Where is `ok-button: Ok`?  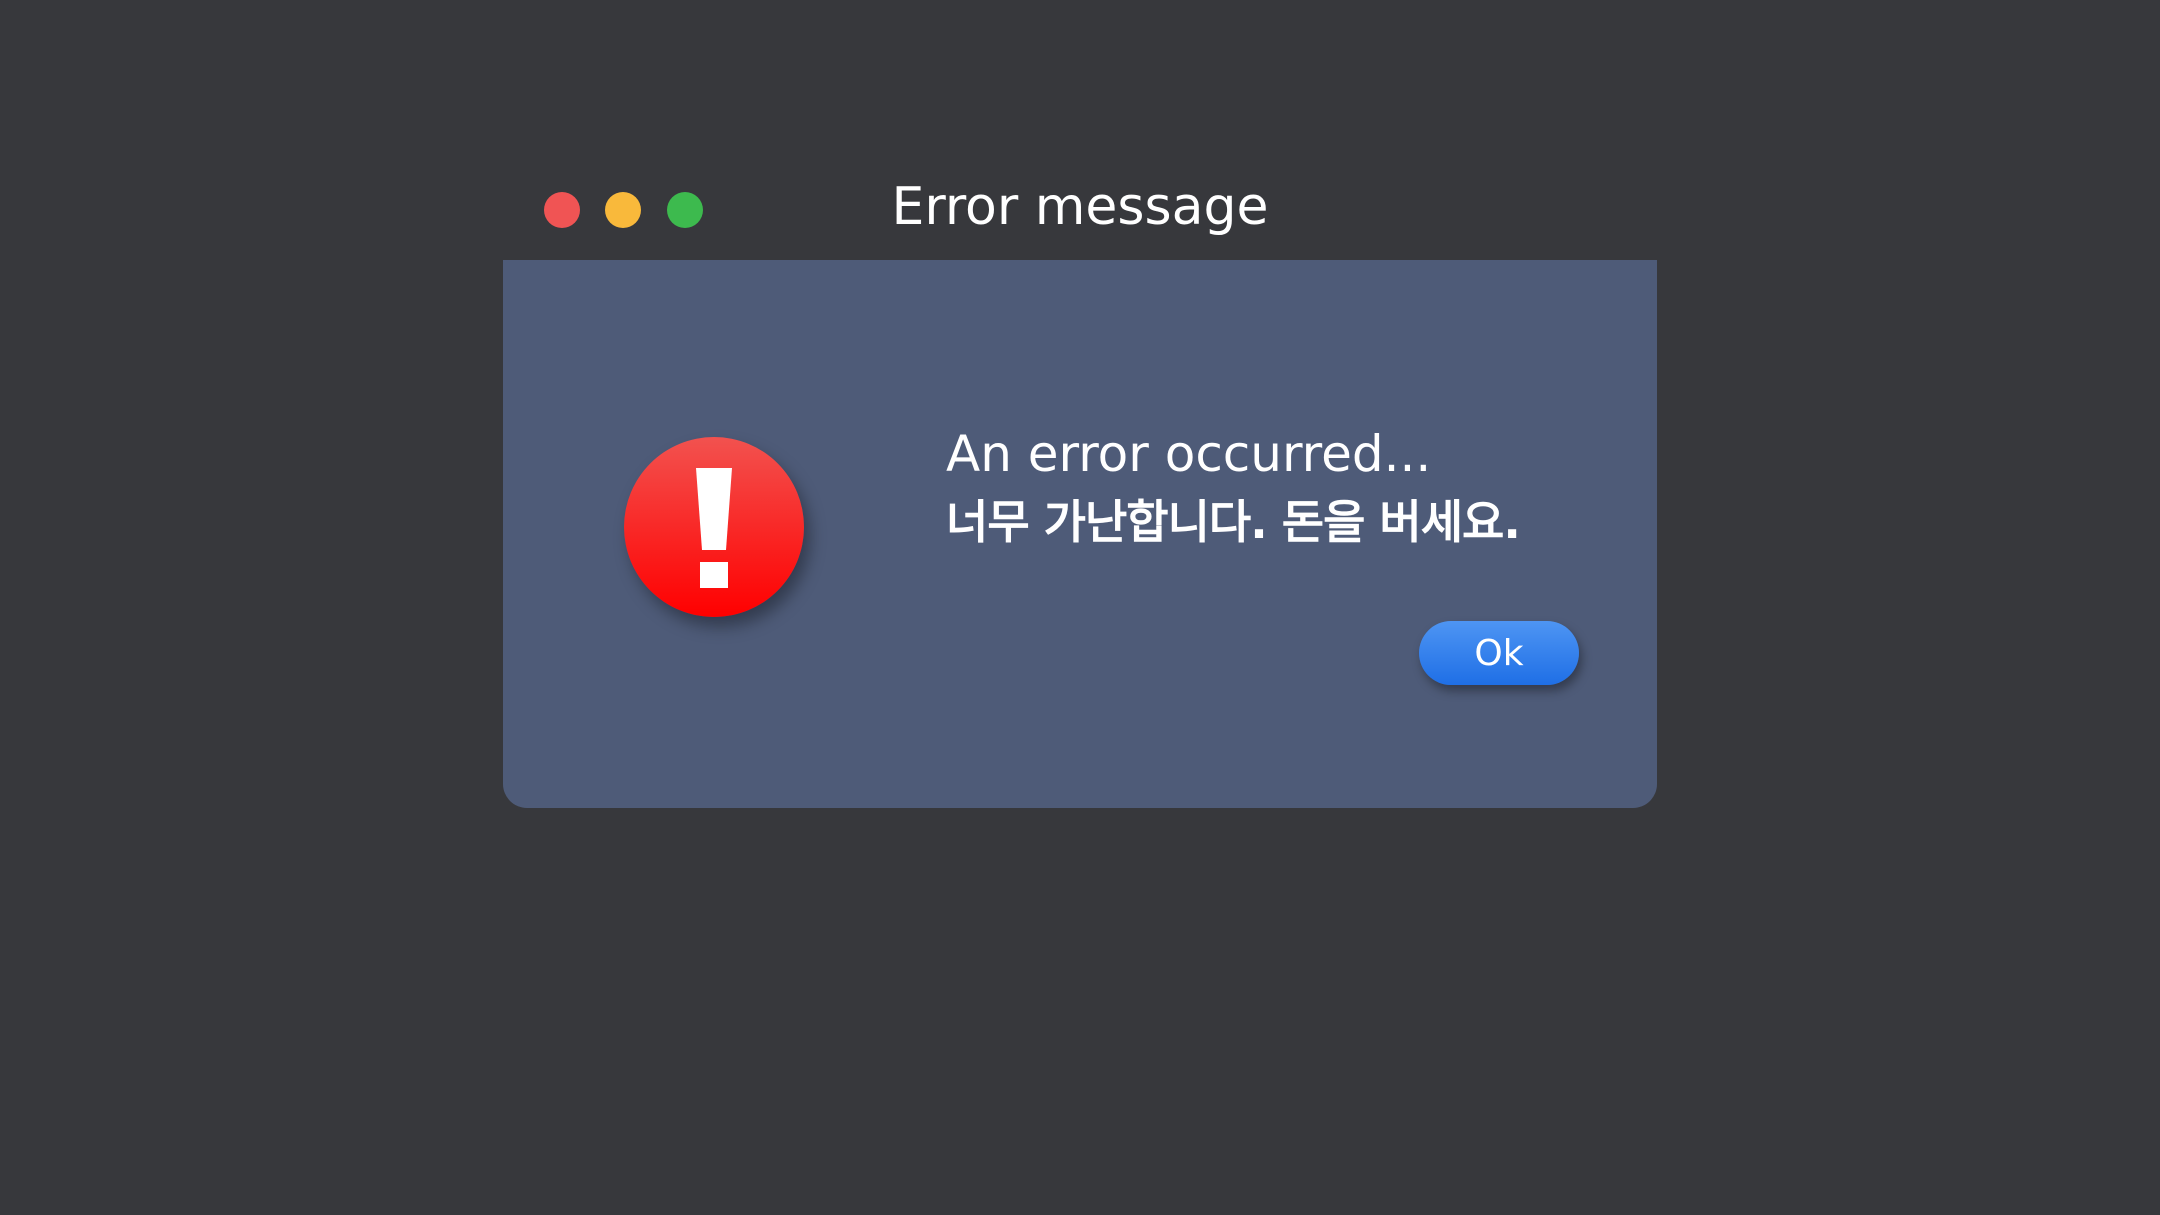 ok-button: Ok is located at coordinates (1499, 653).